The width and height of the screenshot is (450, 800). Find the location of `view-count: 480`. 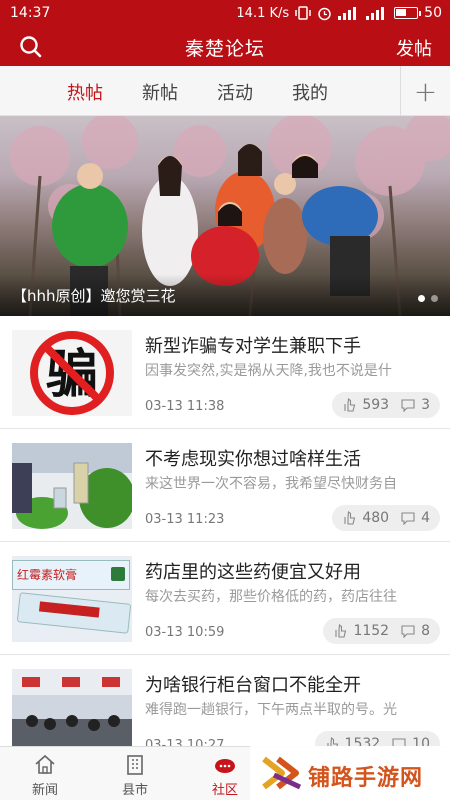

view-count: 480 is located at coordinates (376, 518).